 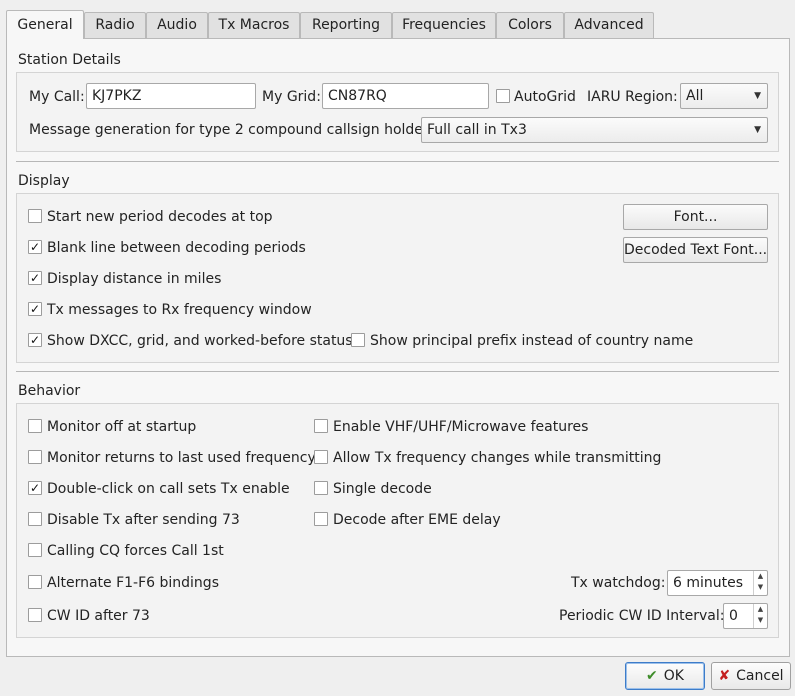 What do you see at coordinates (176, 248) in the screenshot?
I see `blank-line-label: Blank line between decoding periods` at bounding box center [176, 248].